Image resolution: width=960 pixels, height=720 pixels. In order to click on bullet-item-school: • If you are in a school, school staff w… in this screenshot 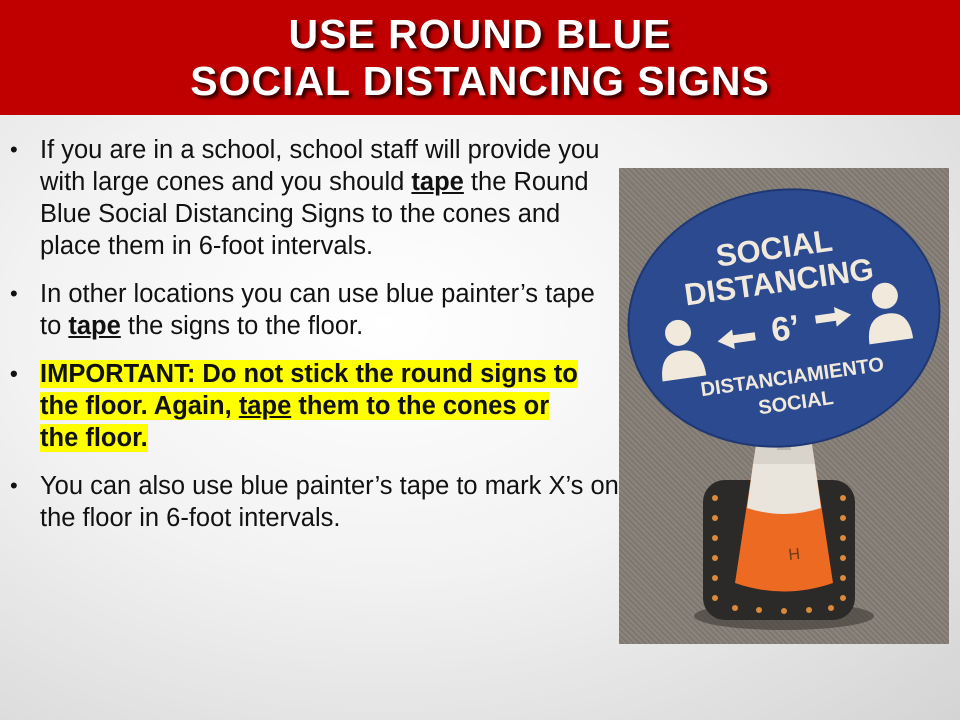, I will do `click(310, 198)`.